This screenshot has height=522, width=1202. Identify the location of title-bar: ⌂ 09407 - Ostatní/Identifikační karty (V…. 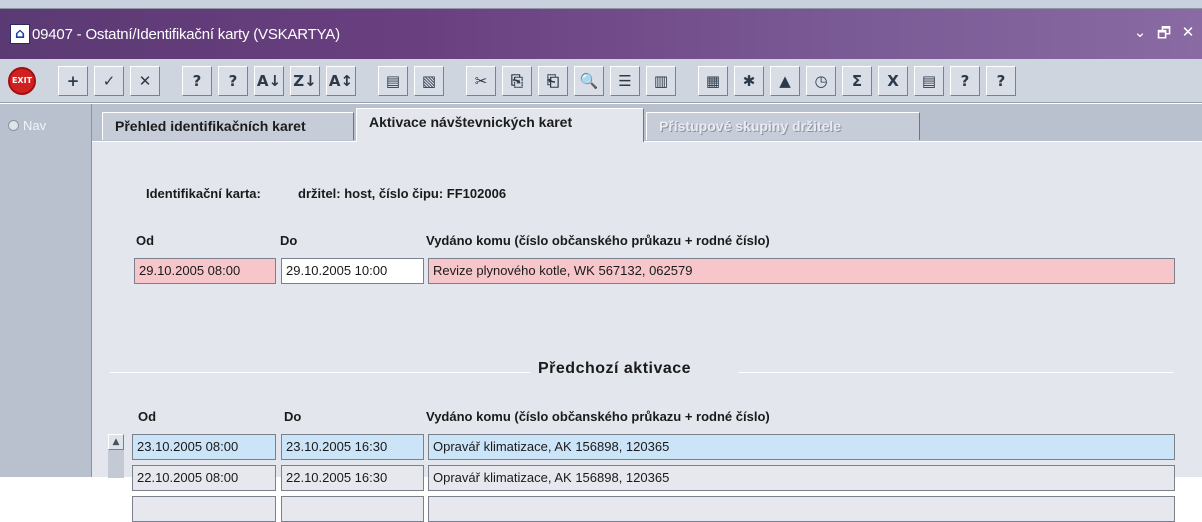
(601, 34).